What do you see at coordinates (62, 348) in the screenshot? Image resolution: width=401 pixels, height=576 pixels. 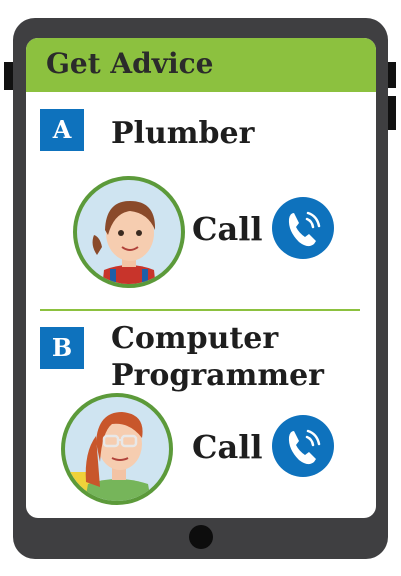 I see `contact-b-badge: B` at bounding box center [62, 348].